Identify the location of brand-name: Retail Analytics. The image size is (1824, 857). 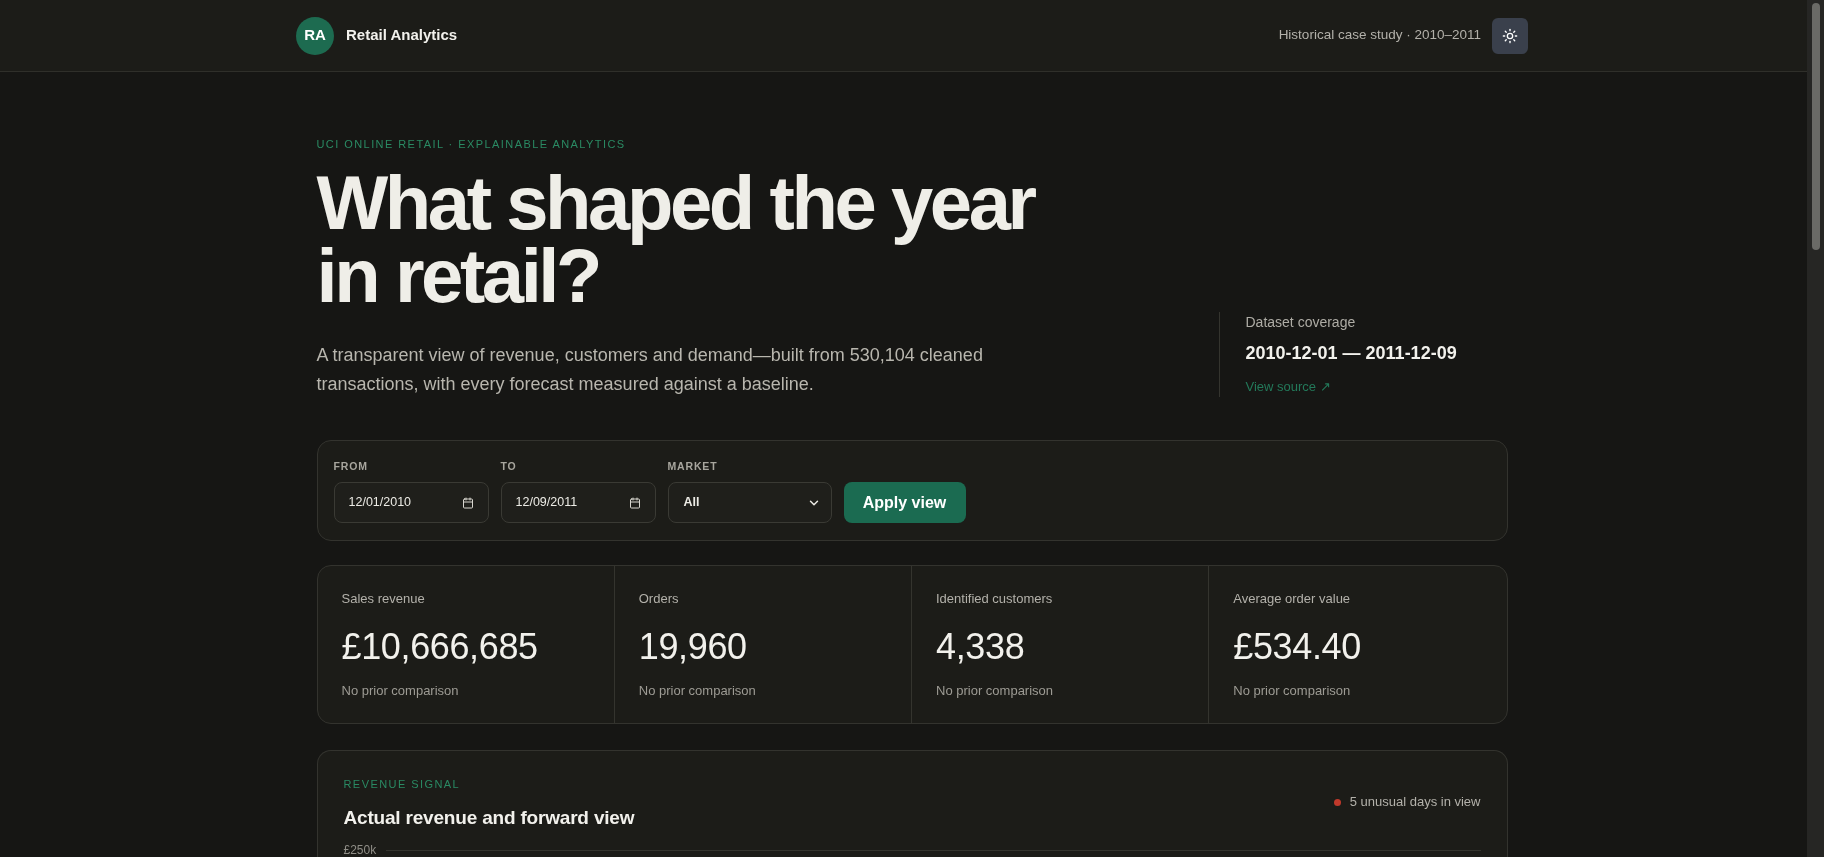
(402, 35).